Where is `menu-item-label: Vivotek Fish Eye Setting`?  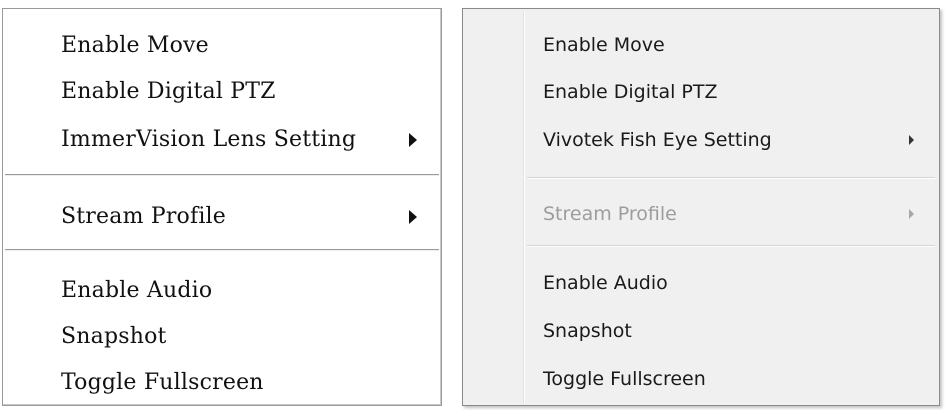
menu-item-label: Vivotek Fish Eye Setting is located at coordinates (657, 140).